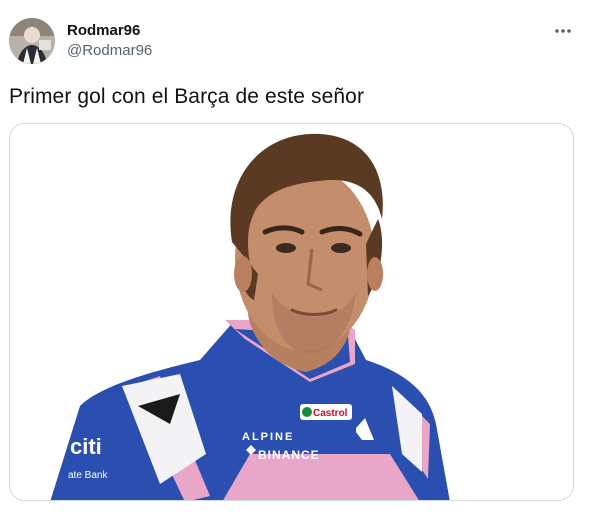  Describe the element at coordinates (109, 51) in the screenshot. I see `user-handle: @Rodmar96` at that location.